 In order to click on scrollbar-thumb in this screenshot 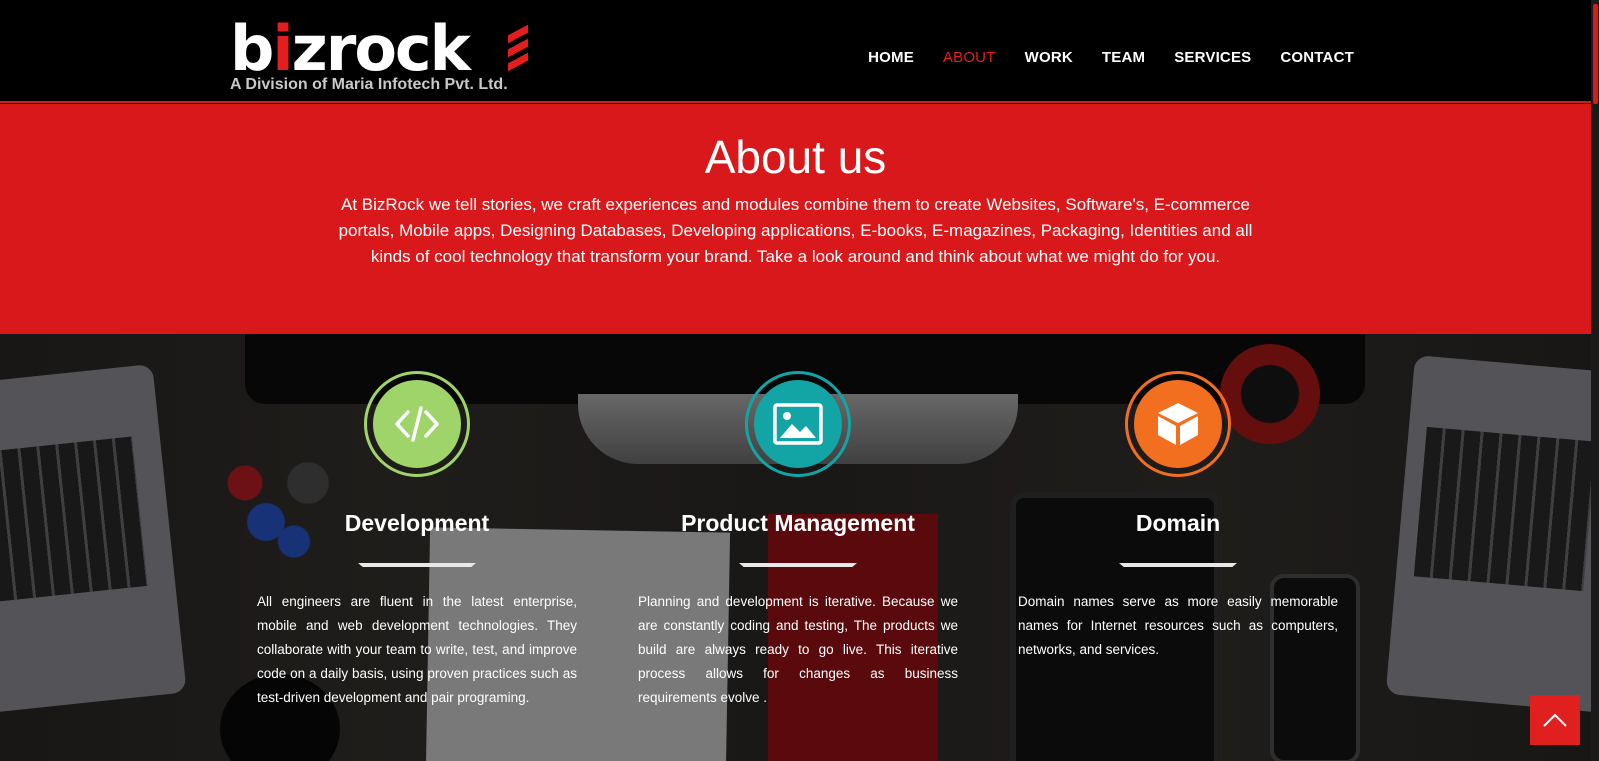, I will do `click(1595, 54)`.